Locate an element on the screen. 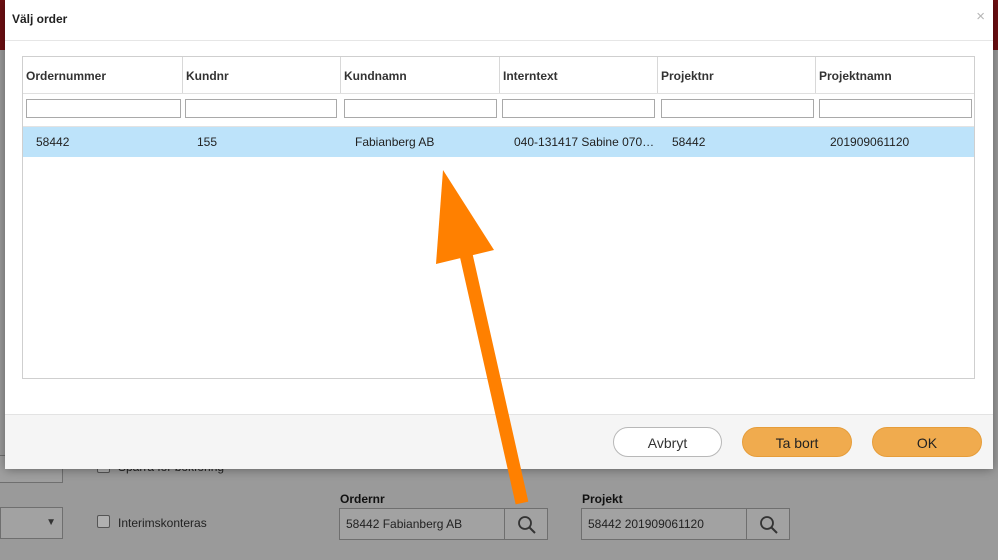 The height and width of the screenshot is (560, 998). cell-ordernummer: 58442 is located at coordinates (53, 142).